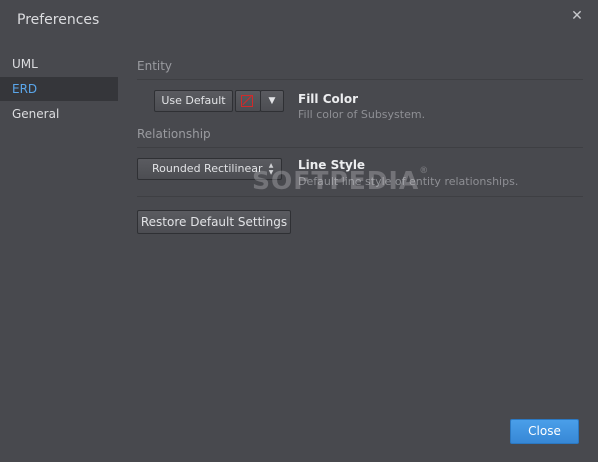  What do you see at coordinates (328, 99) in the screenshot?
I see `fill-color-title: Fill Color` at bounding box center [328, 99].